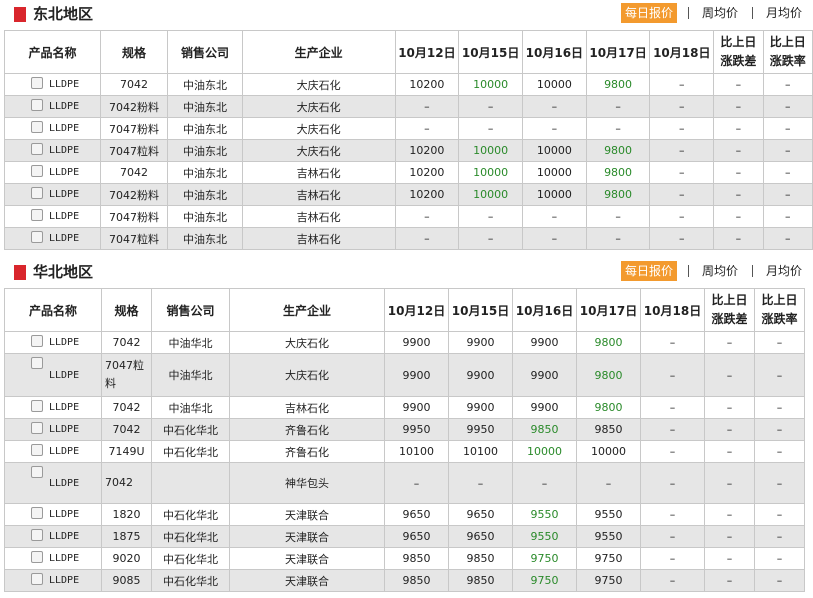 This screenshot has width=813, height=598. Describe the element at coordinates (190, 483) in the screenshot. I see `seller-cell` at that location.